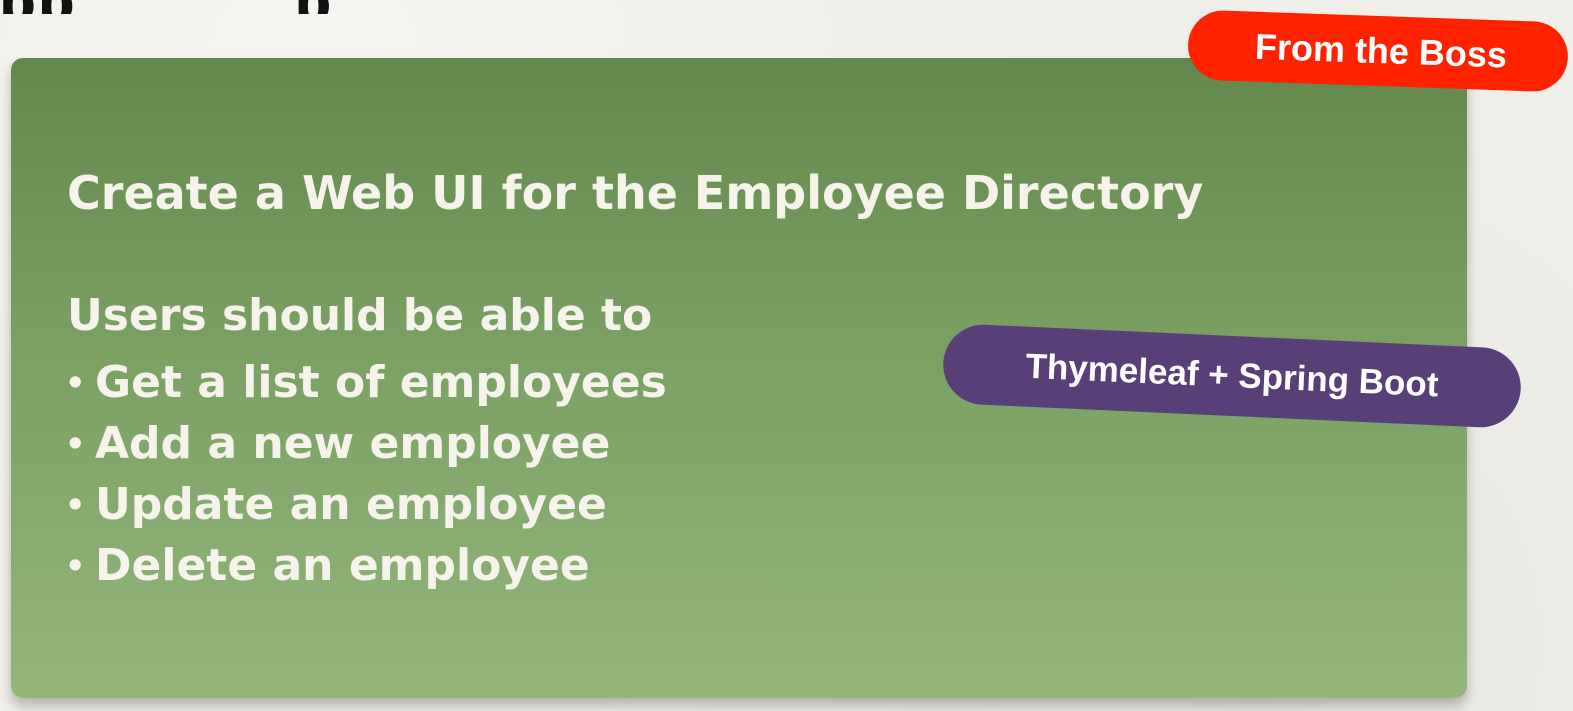 The height and width of the screenshot is (711, 1573). Describe the element at coordinates (353, 443) in the screenshot. I see `list-item-text: Add a new employee` at that location.